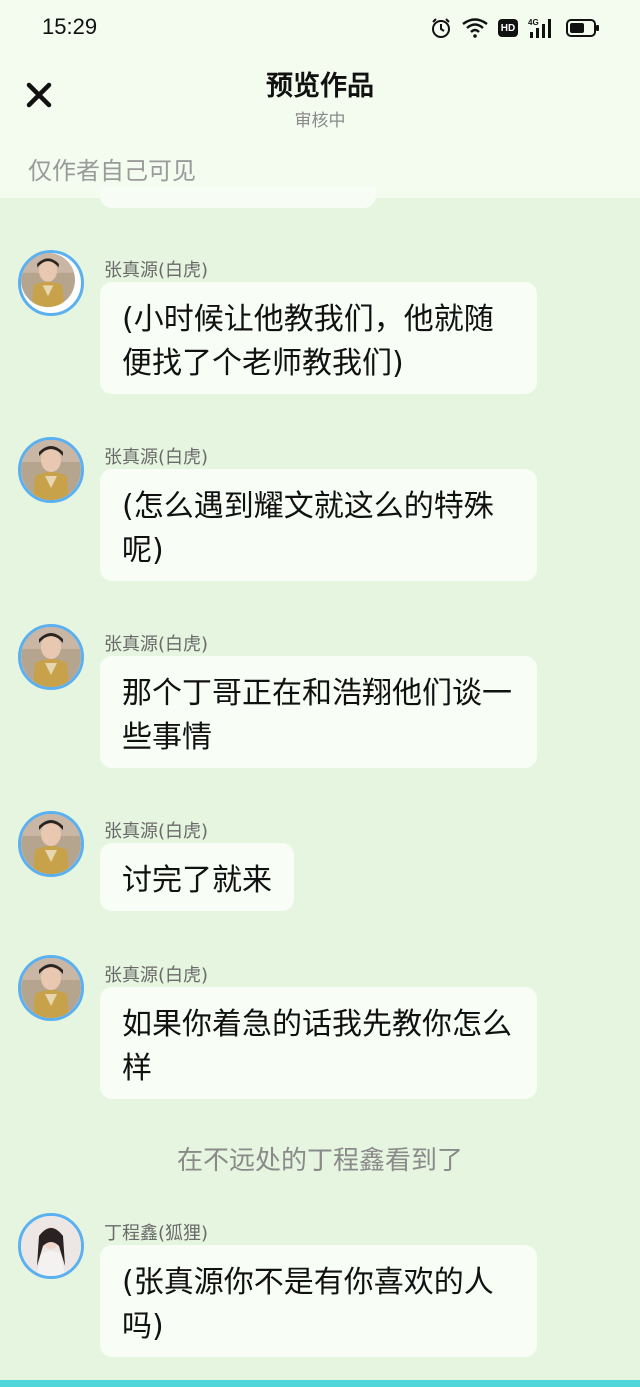  Describe the element at coordinates (533, 22) in the screenshot. I see `svg-text: 4G` at that location.